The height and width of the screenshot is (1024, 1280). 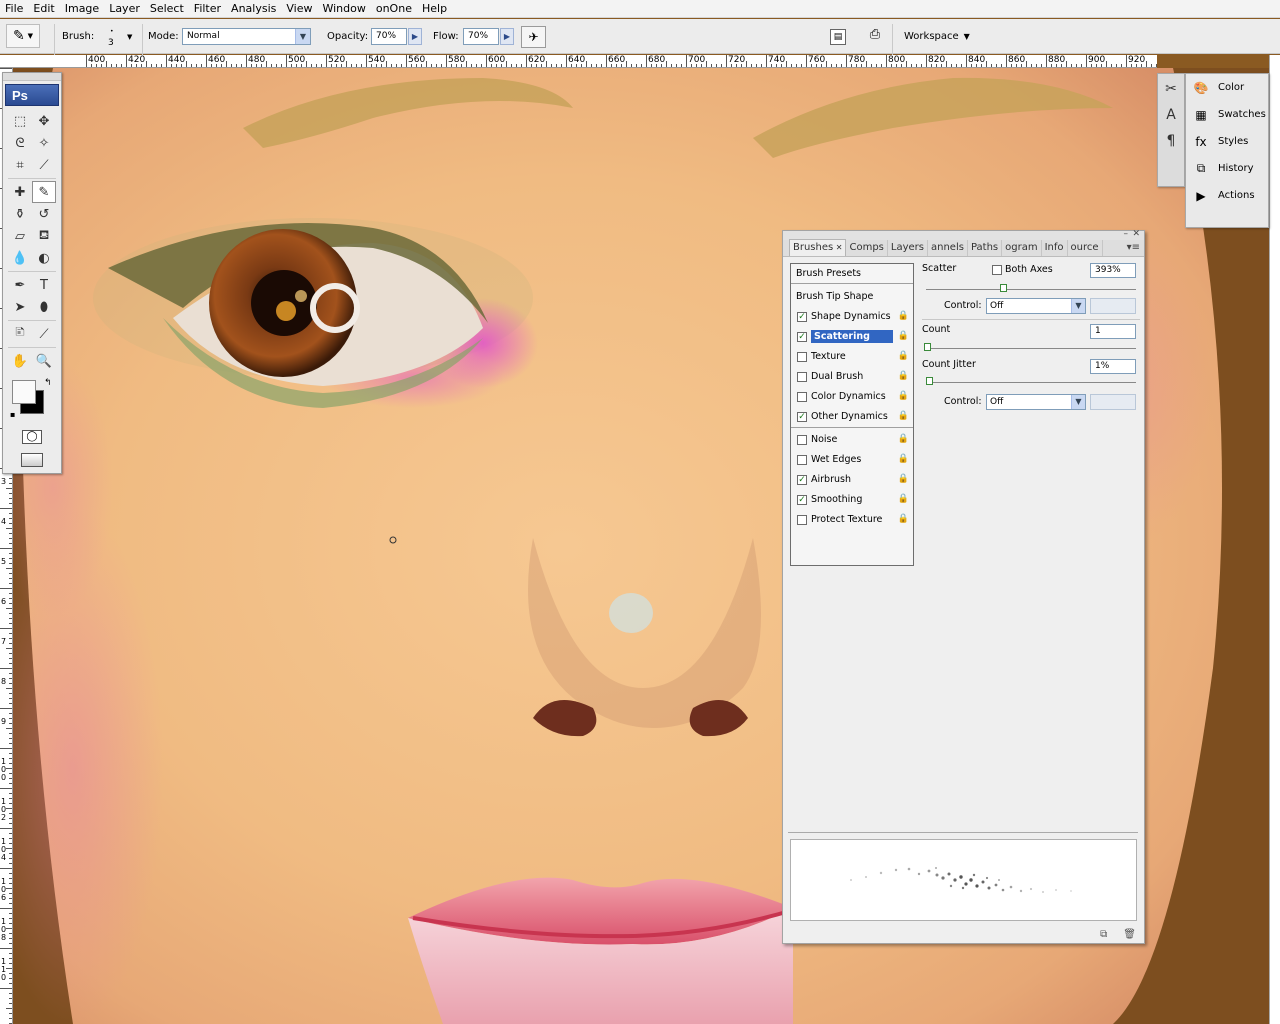 What do you see at coordinates (48, 383) in the screenshot?
I see `swap-colors-icon: ↰` at bounding box center [48, 383].